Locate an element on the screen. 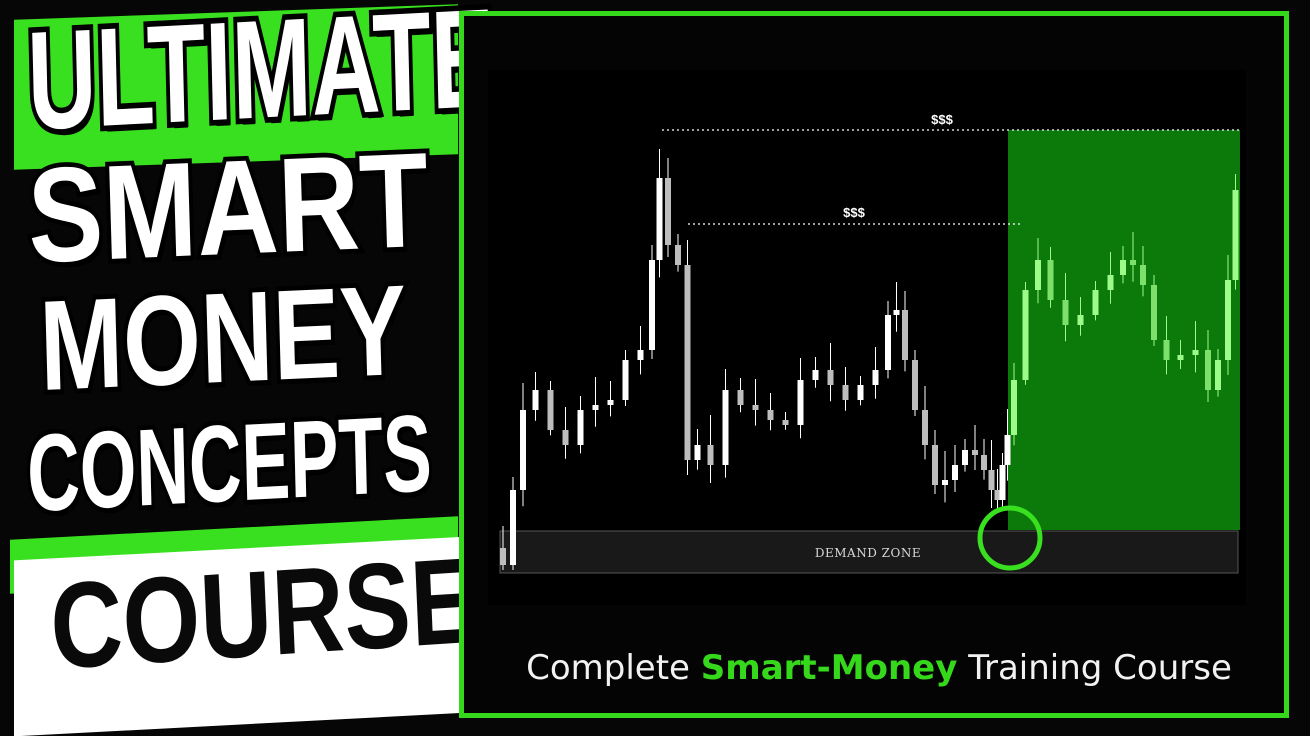 The width and height of the screenshot is (1310, 736). title-money: MONEY is located at coordinates (223, 337).